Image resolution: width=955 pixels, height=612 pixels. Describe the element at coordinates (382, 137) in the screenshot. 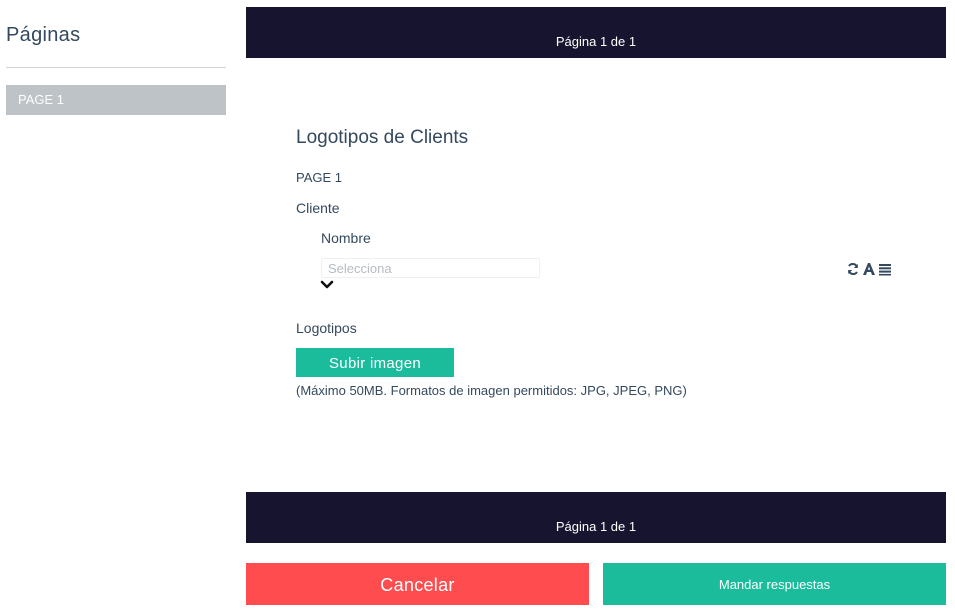

I see `form-title: Logotipos de Clients` at that location.